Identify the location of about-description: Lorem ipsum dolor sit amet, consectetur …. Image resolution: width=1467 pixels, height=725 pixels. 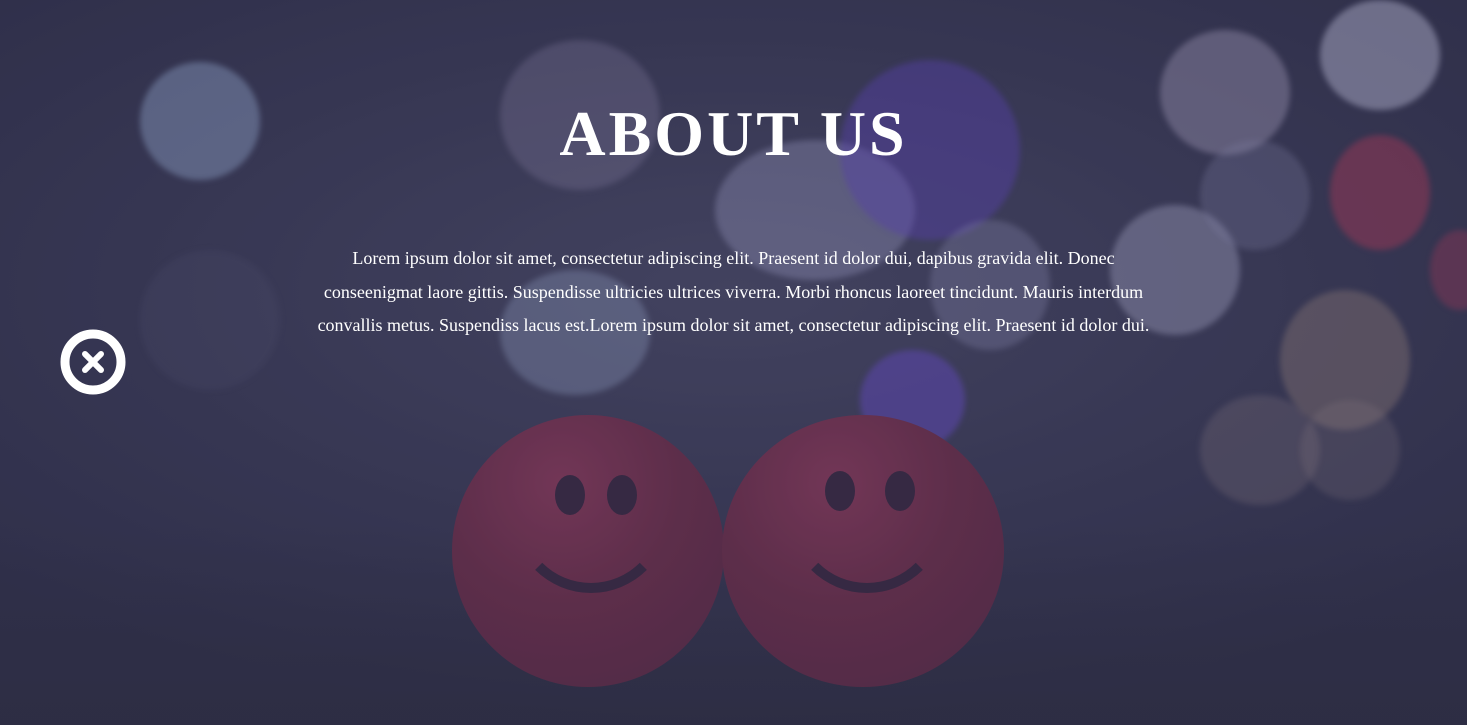
(733, 291).